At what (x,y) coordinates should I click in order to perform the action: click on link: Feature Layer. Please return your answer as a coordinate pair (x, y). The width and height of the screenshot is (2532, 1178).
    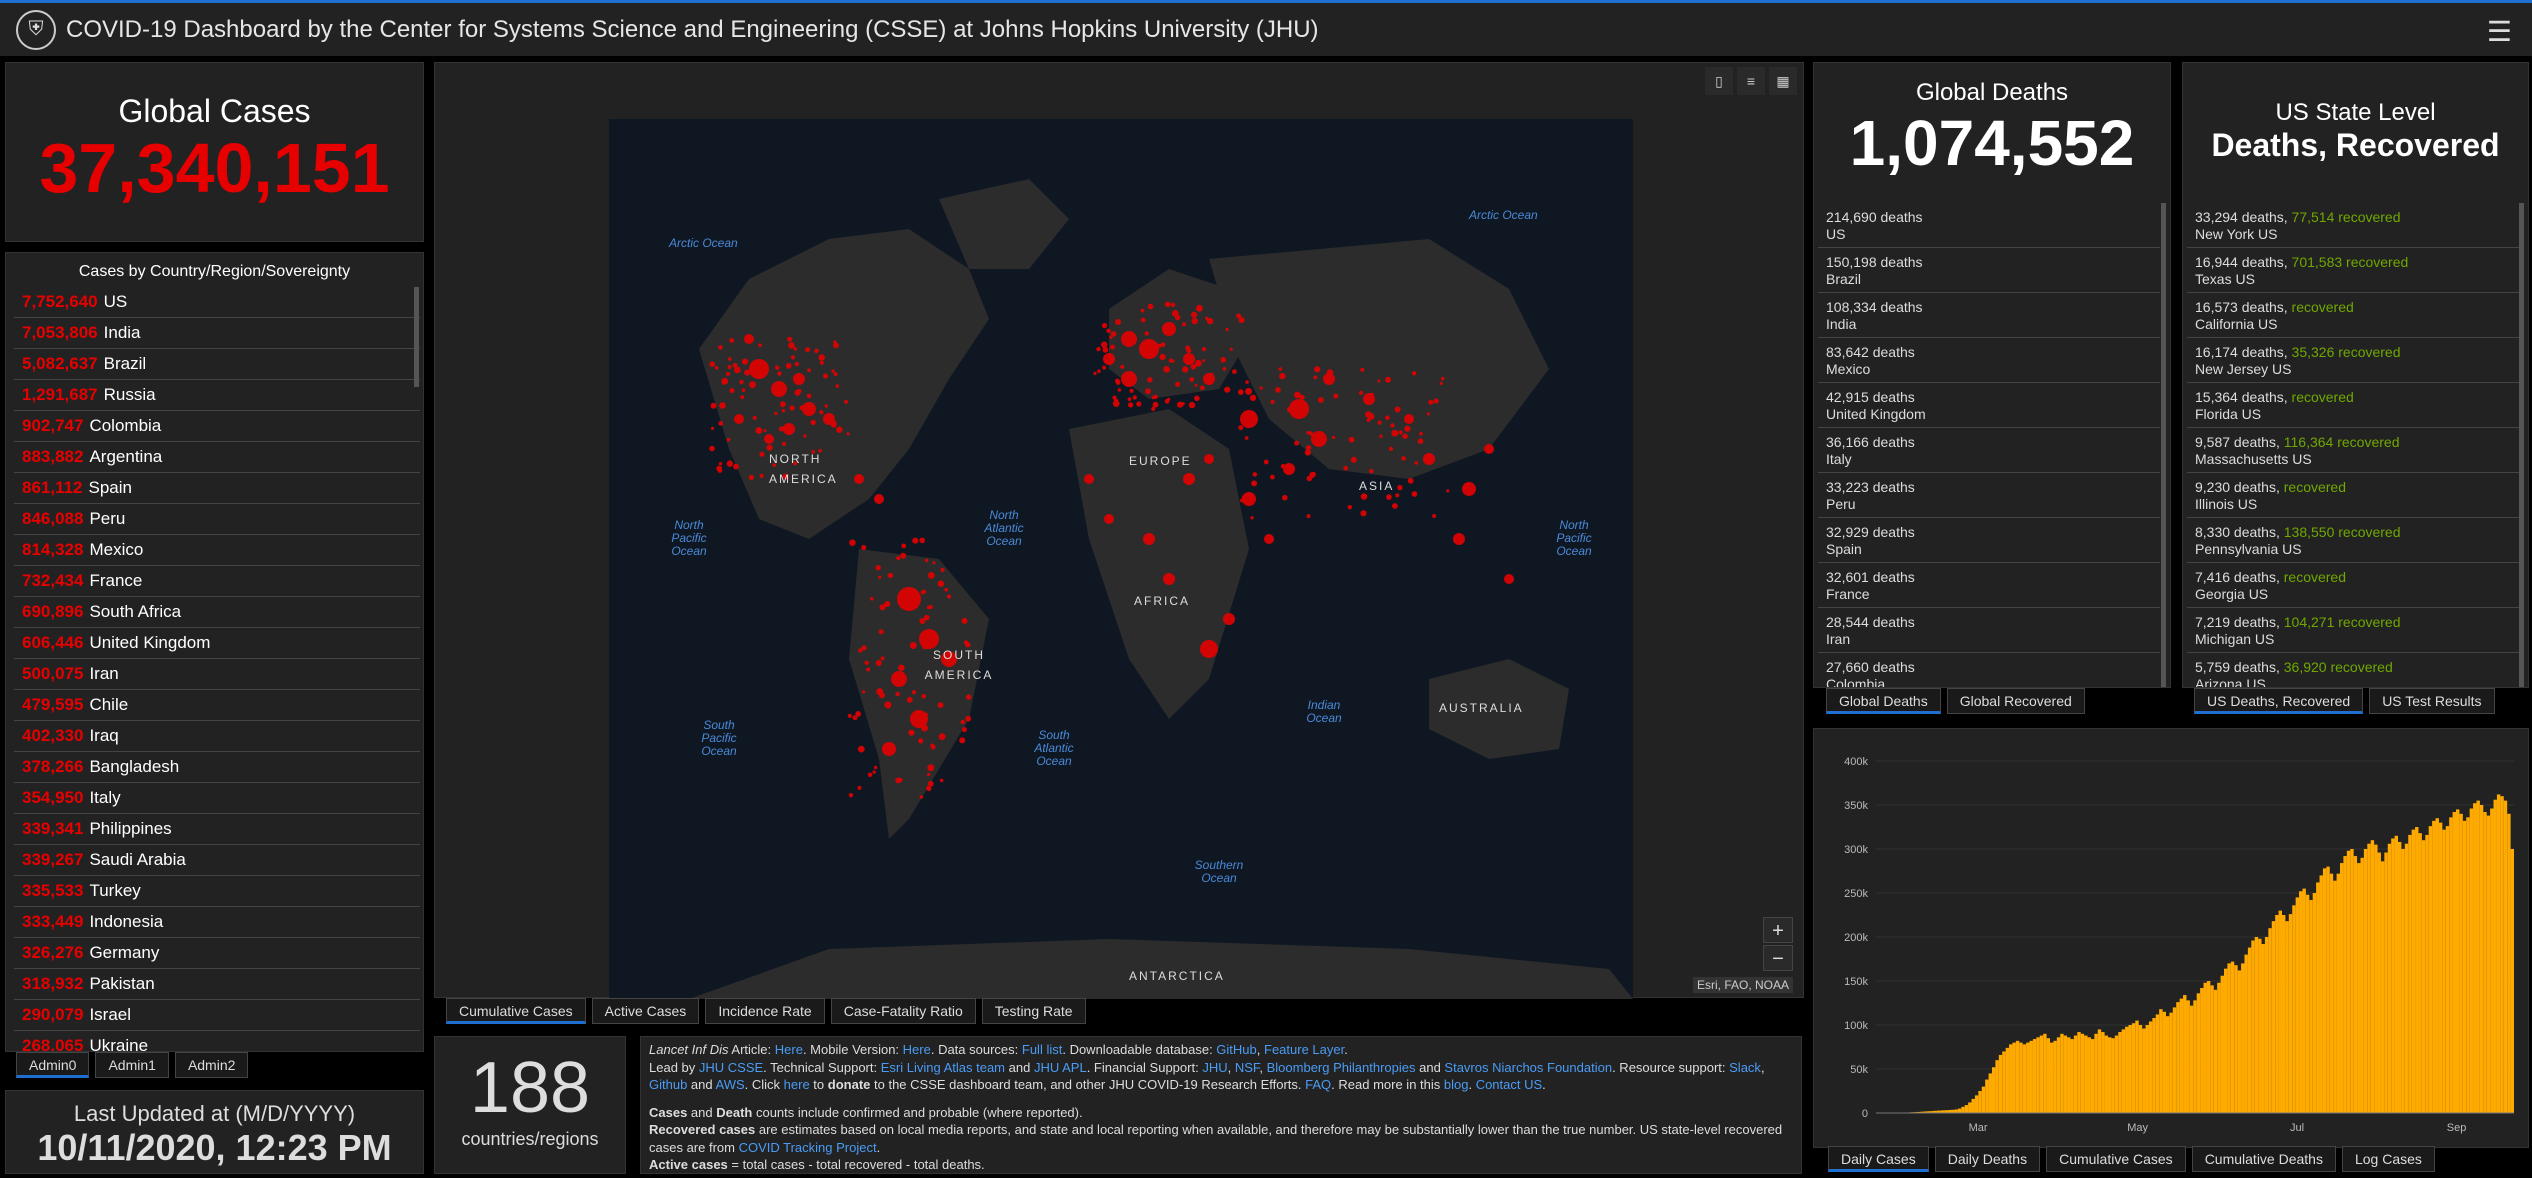
    Looking at the image, I should click on (1304, 1049).